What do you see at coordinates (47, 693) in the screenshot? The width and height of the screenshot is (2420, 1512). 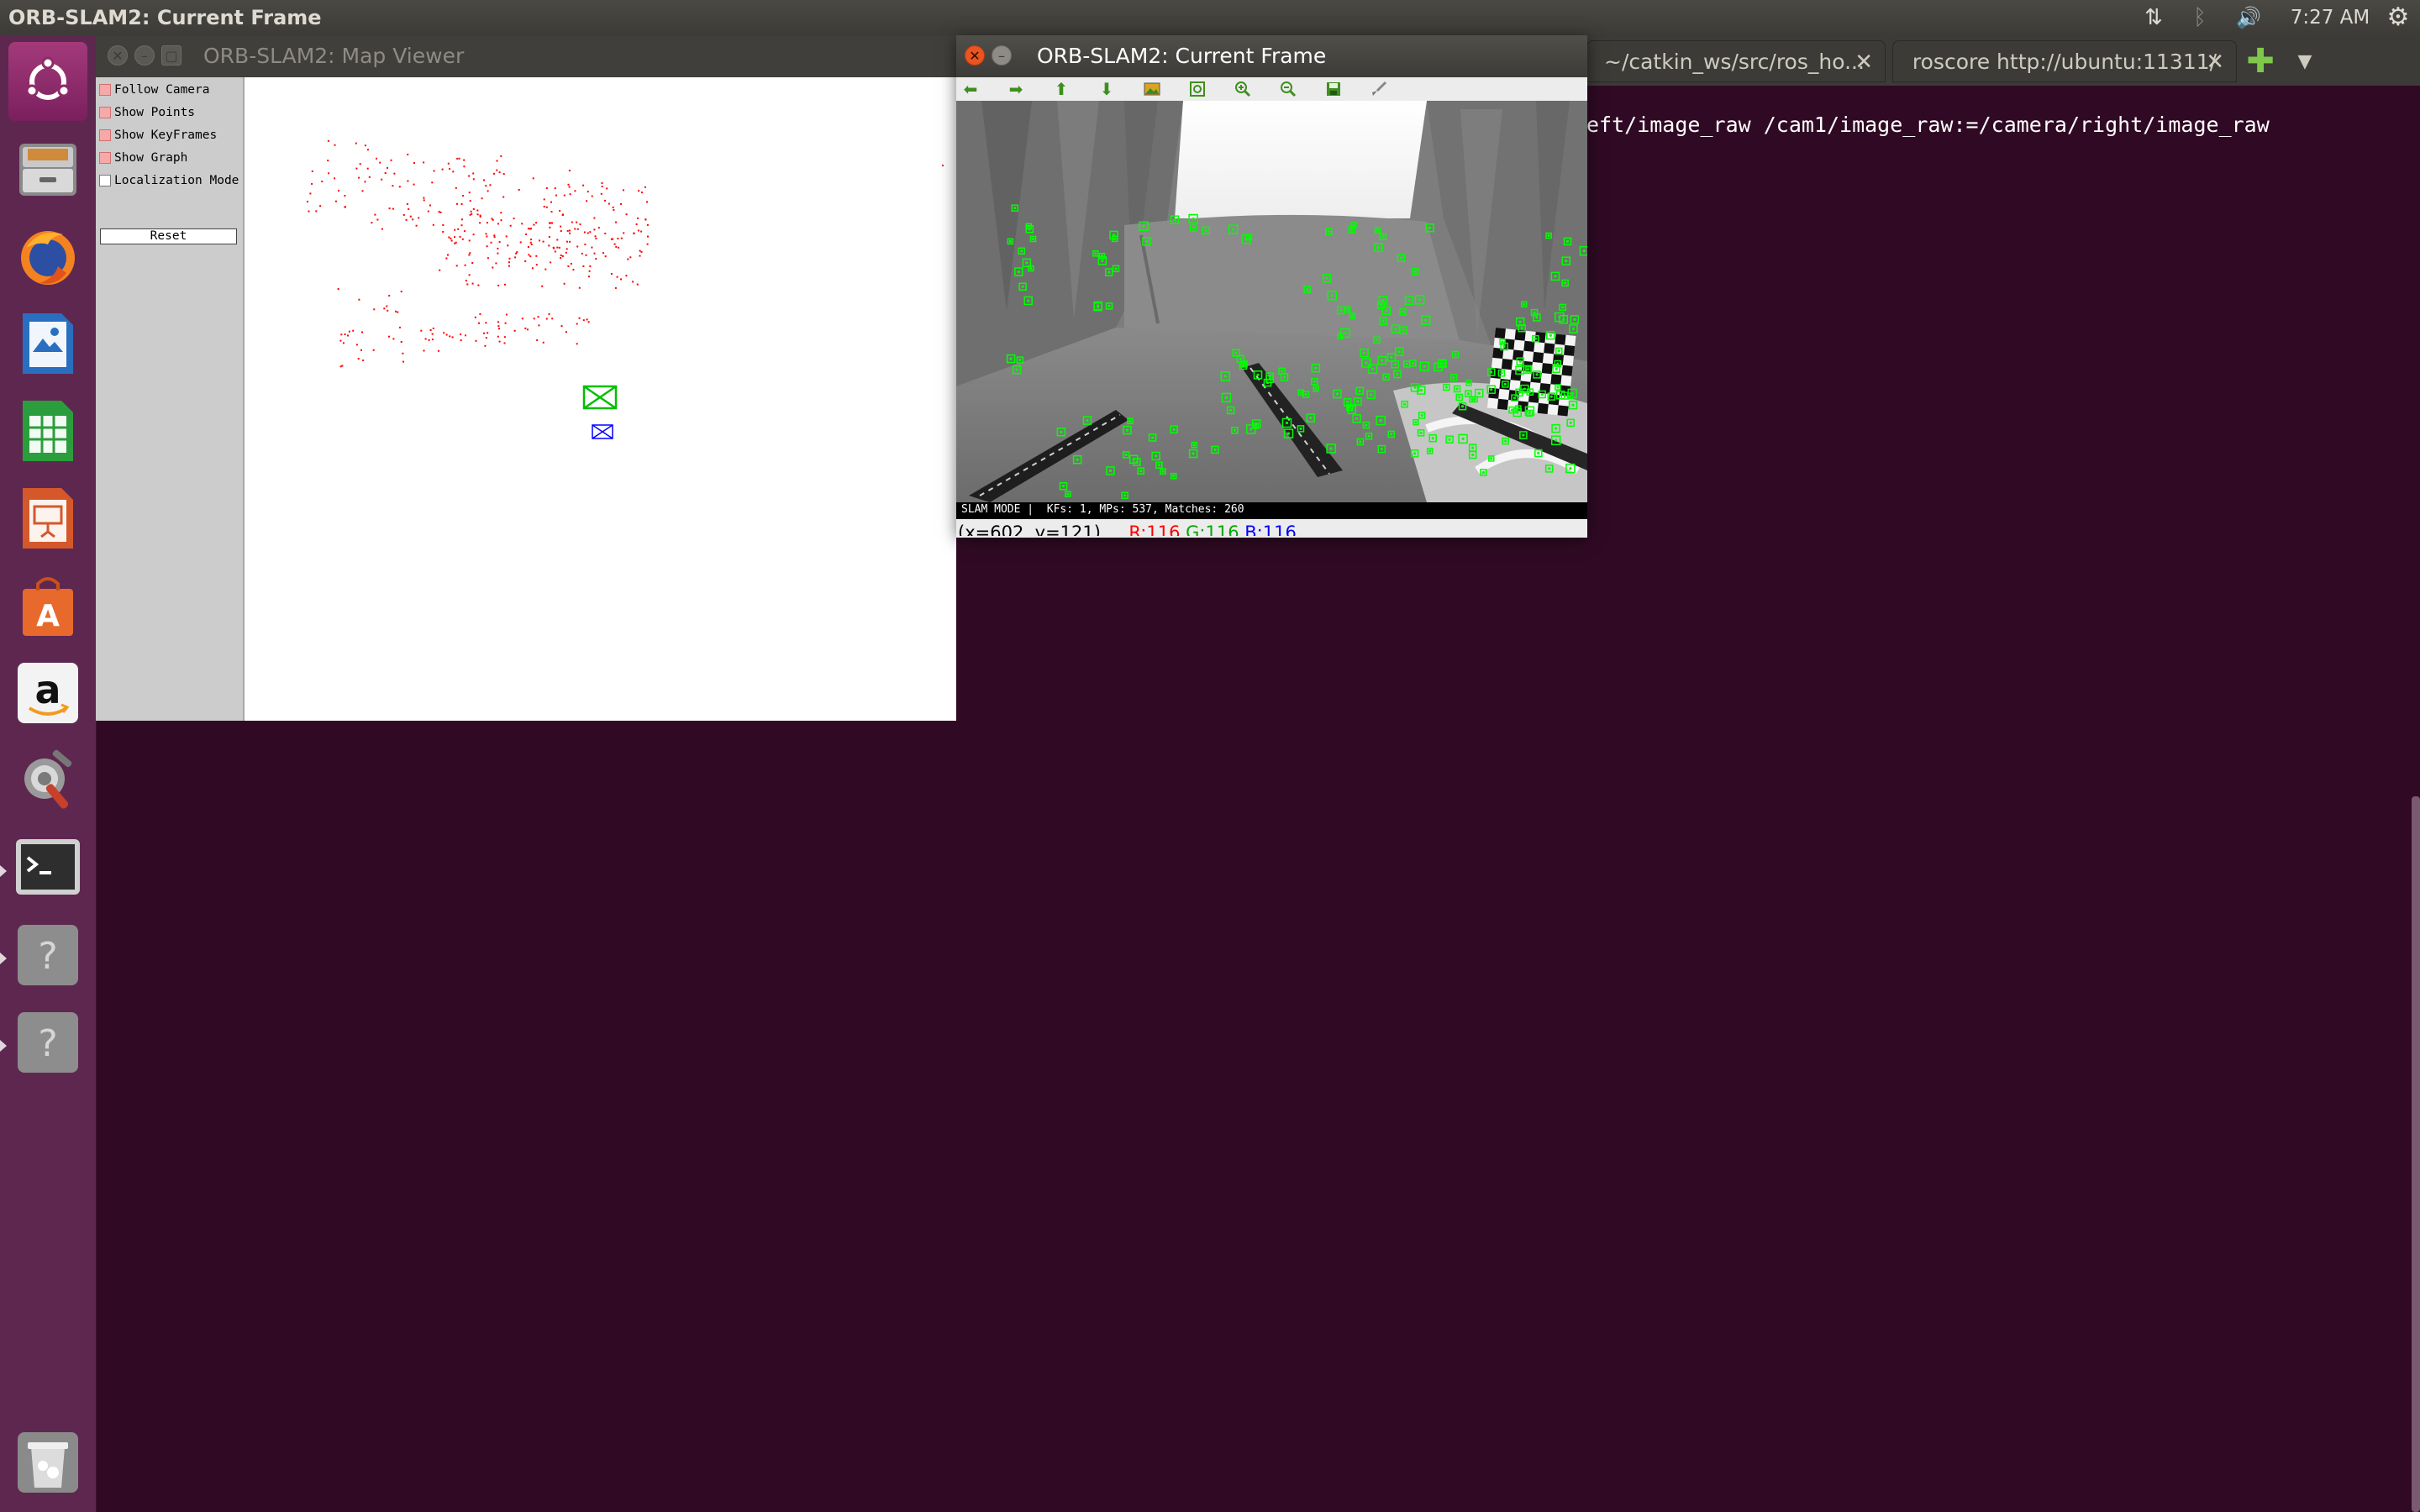 I see `amazon-button: a` at bounding box center [47, 693].